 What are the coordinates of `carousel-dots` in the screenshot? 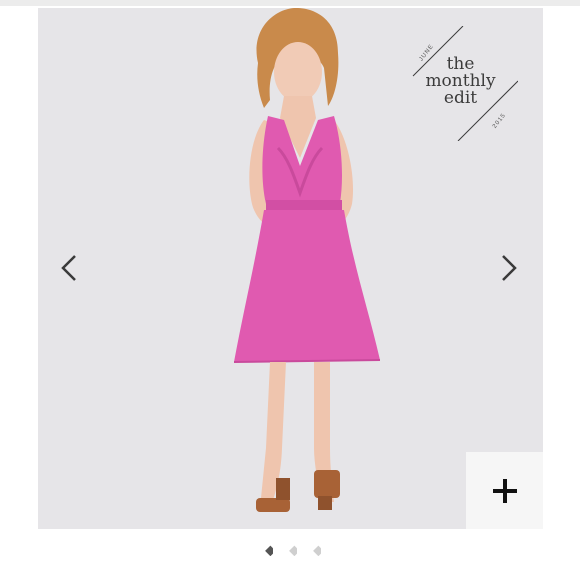 It's located at (290, 550).